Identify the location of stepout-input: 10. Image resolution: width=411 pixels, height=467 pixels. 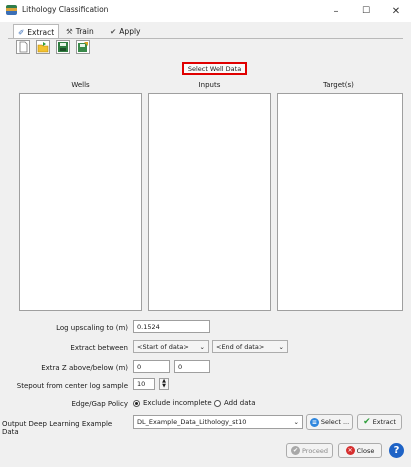
(144, 384).